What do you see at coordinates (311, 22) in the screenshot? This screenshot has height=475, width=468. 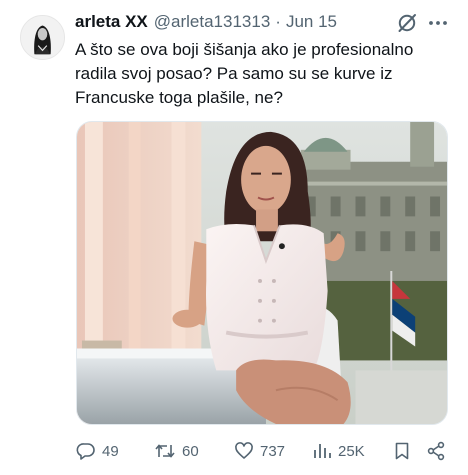 I see `tweet-date: Jun 15` at bounding box center [311, 22].